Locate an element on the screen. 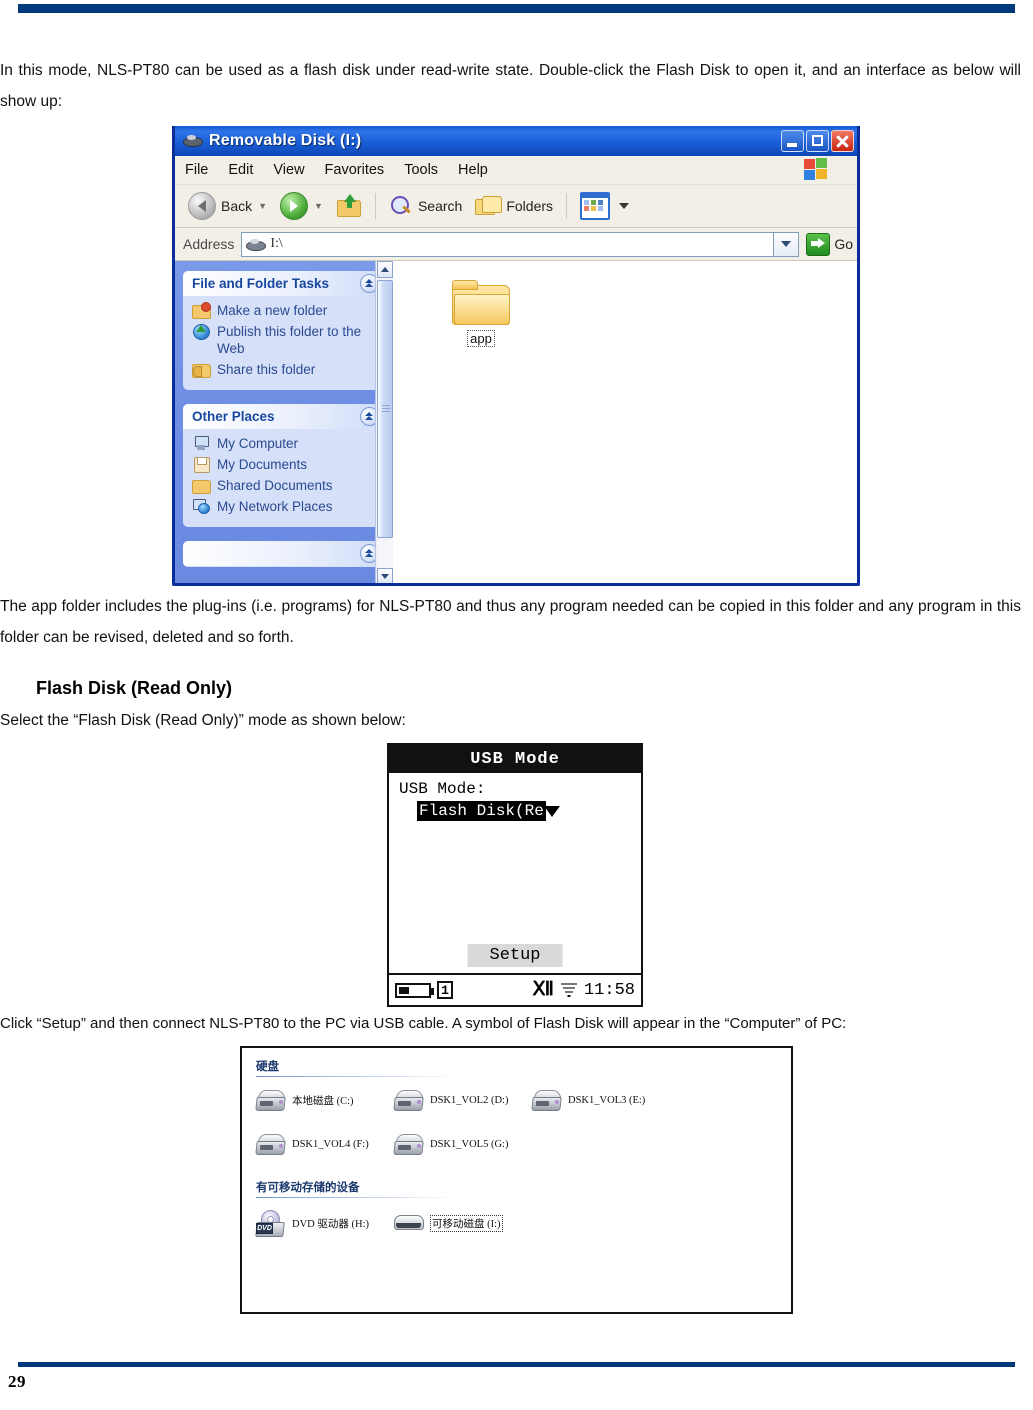  my-network-places-icon is located at coordinates (201, 506).